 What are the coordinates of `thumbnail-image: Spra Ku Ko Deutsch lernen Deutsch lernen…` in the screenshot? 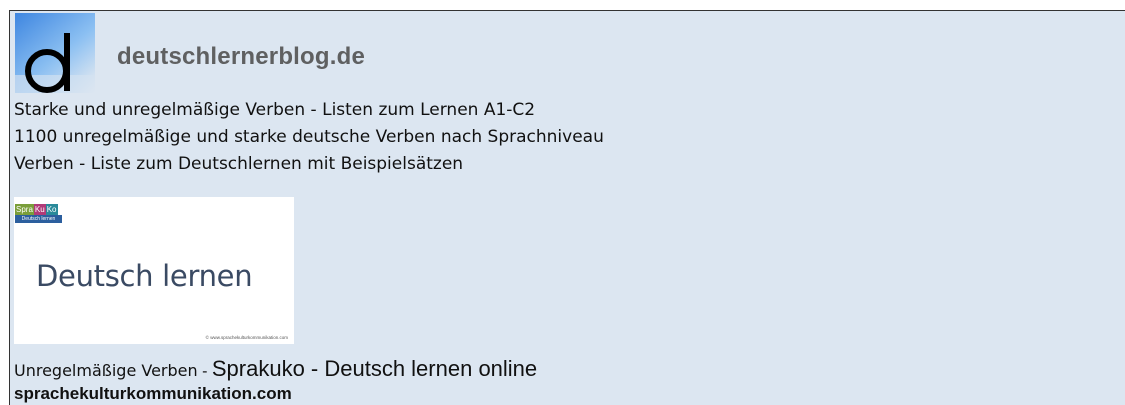 It's located at (154, 270).